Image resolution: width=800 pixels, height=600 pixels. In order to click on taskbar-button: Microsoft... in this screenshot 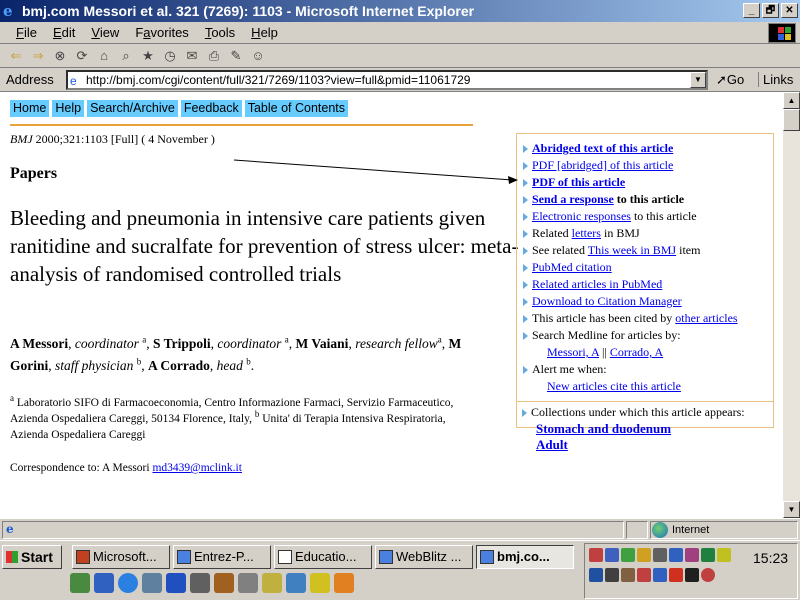, I will do `click(121, 557)`.